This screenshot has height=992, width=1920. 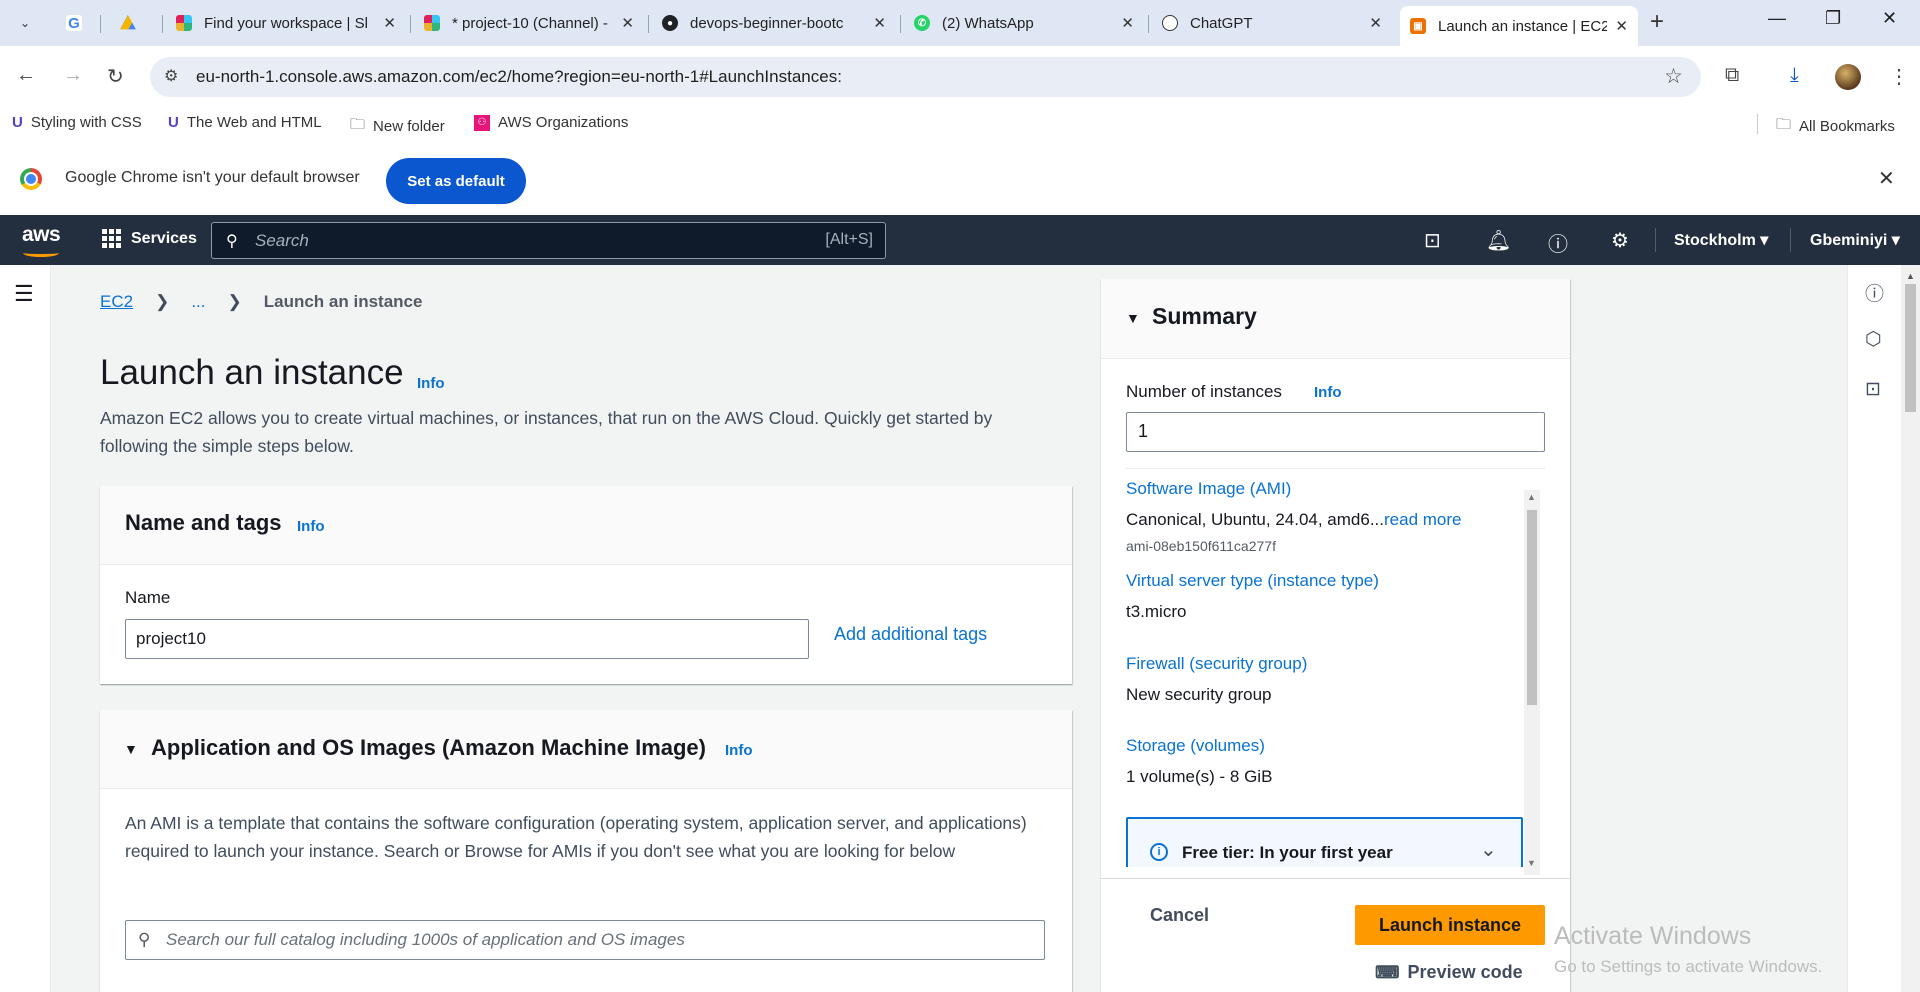 What do you see at coordinates (1272, 23) in the screenshot?
I see `tab-chatgpt: ChatGPT ✕` at bounding box center [1272, 23].